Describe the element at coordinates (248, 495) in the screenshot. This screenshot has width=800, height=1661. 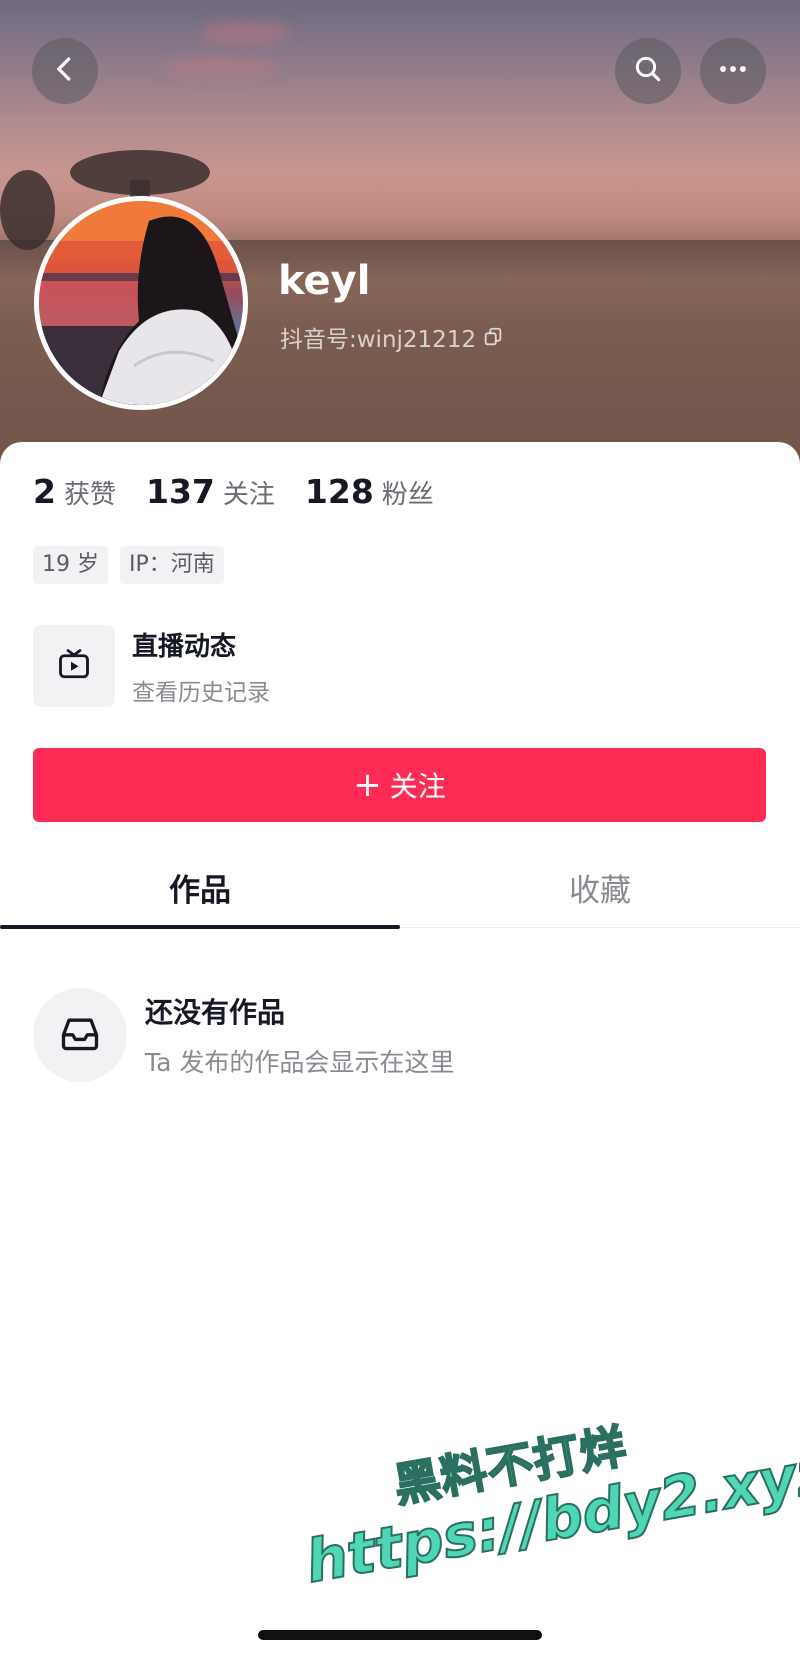
I see `stat-label: 关注` at that location.